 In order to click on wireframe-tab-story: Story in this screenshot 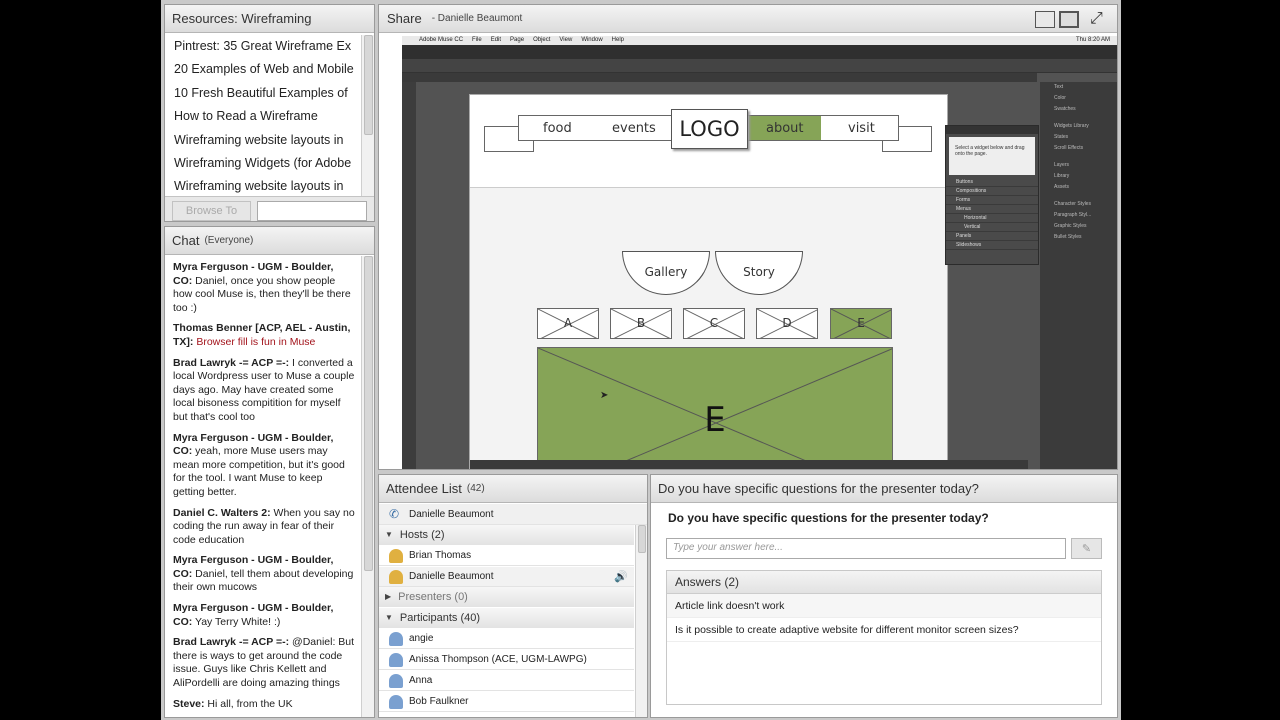, I will do `click(759, 273)`.